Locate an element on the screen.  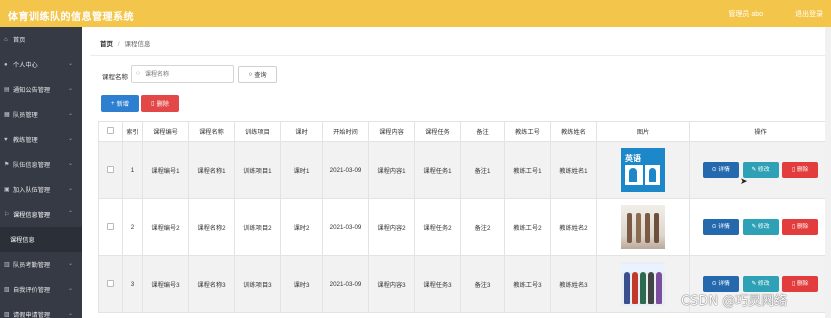
app-title: 体育训练队的信息管理系统 is located at coordinates (71, 17).